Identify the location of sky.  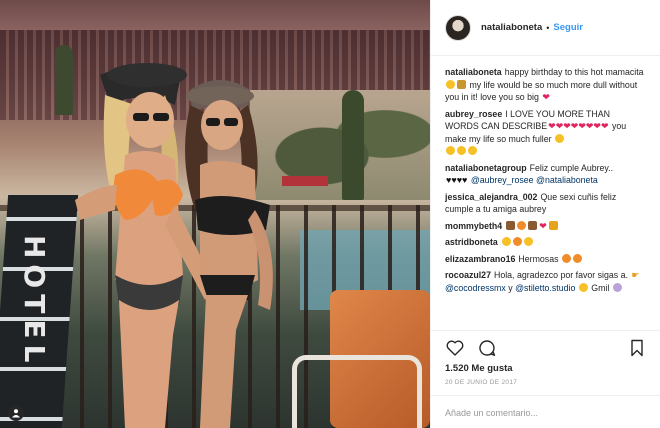
(215, 15).